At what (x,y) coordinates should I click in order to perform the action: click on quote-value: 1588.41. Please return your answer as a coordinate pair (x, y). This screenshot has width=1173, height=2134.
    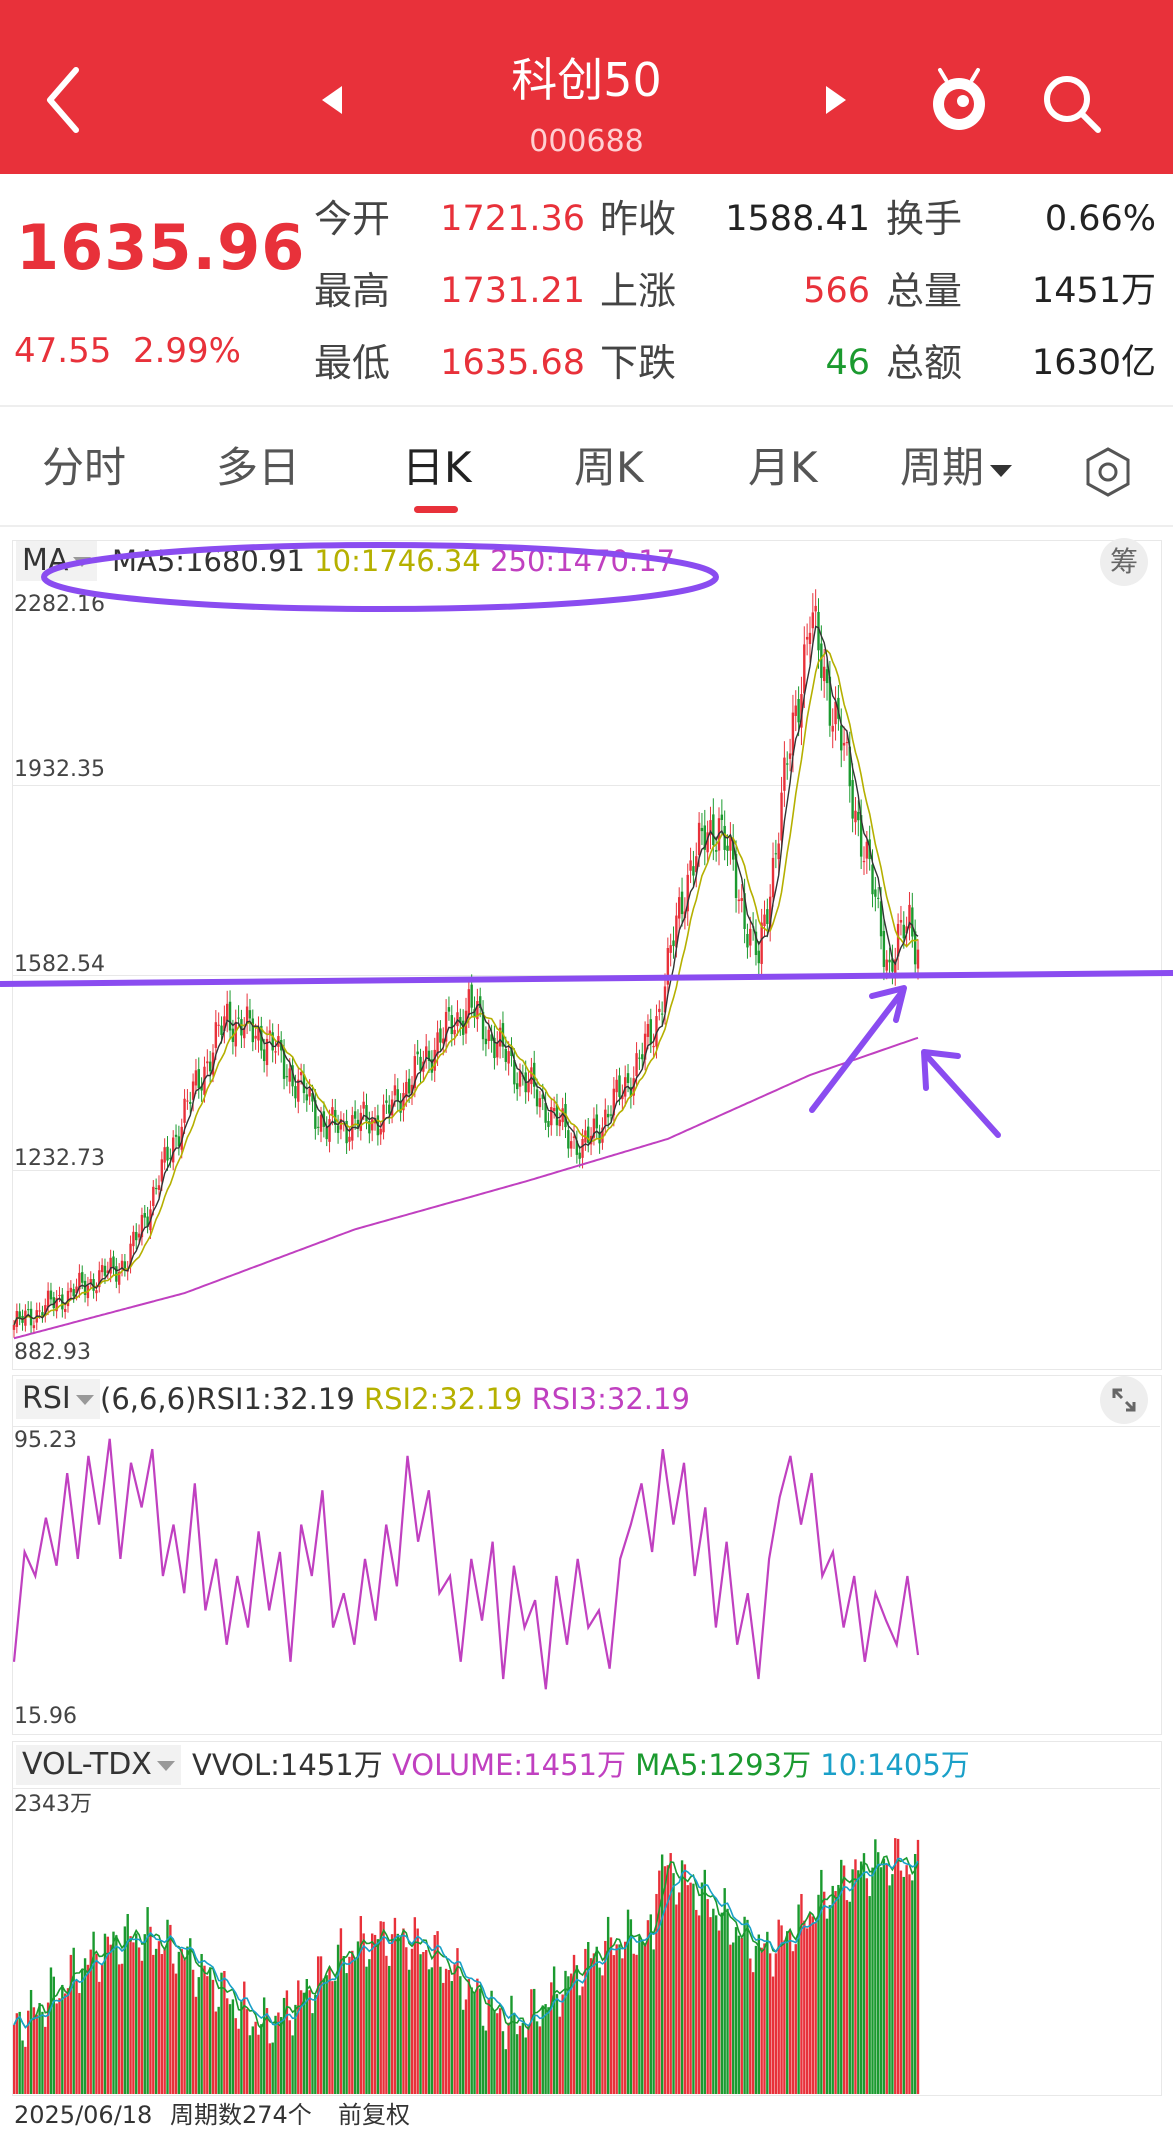
    Looking at the image, I should click on (797, 219).